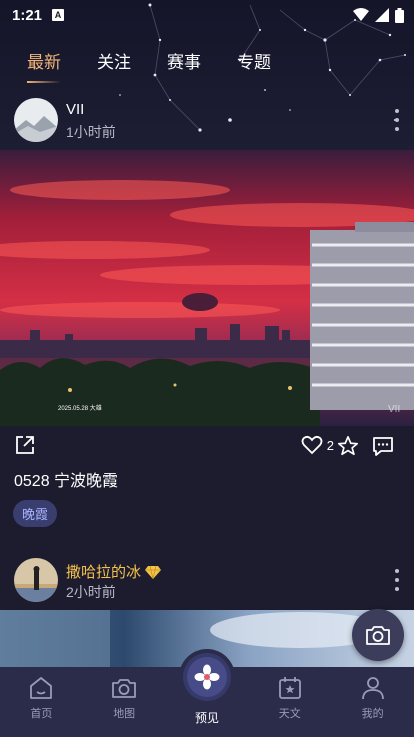 This screenshot has height=737, width=414. I want to click on home-icon, so click(41, 688).